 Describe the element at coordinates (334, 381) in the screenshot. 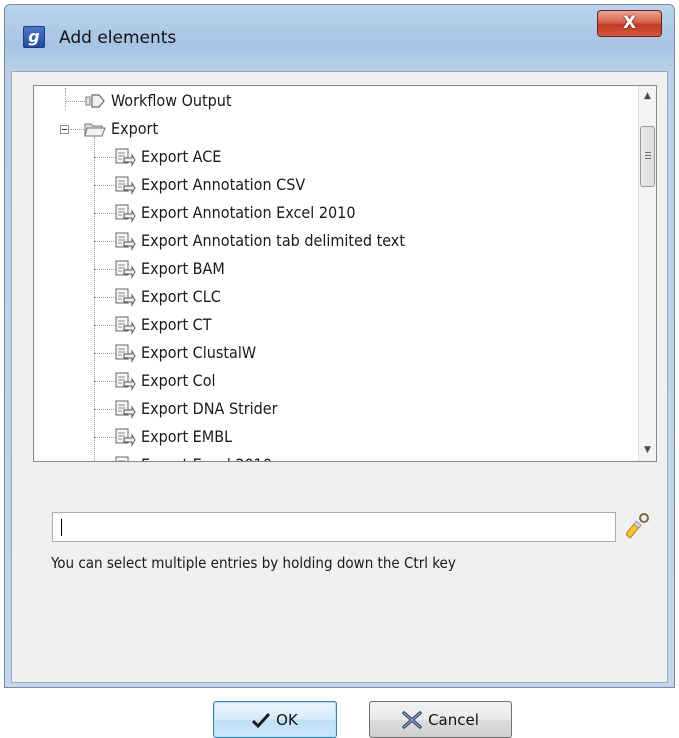

I see `tree-item: Export Col` at that location.